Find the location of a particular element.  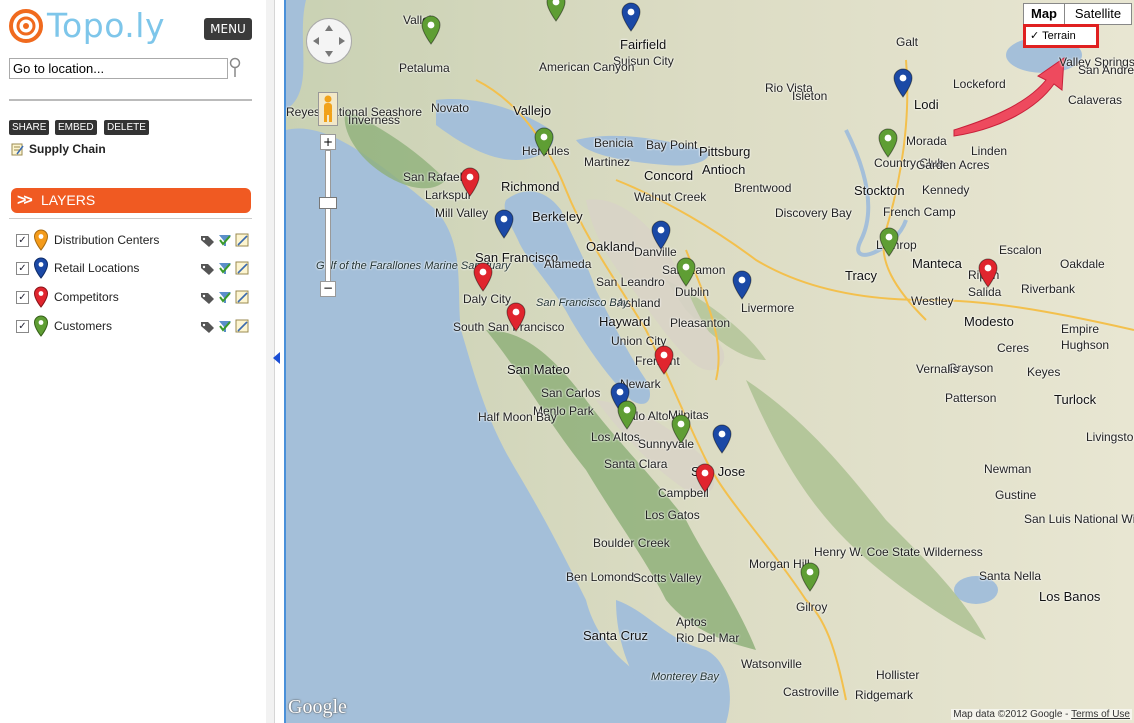

embed-button: EMBED is located at coordinates (76, 127).